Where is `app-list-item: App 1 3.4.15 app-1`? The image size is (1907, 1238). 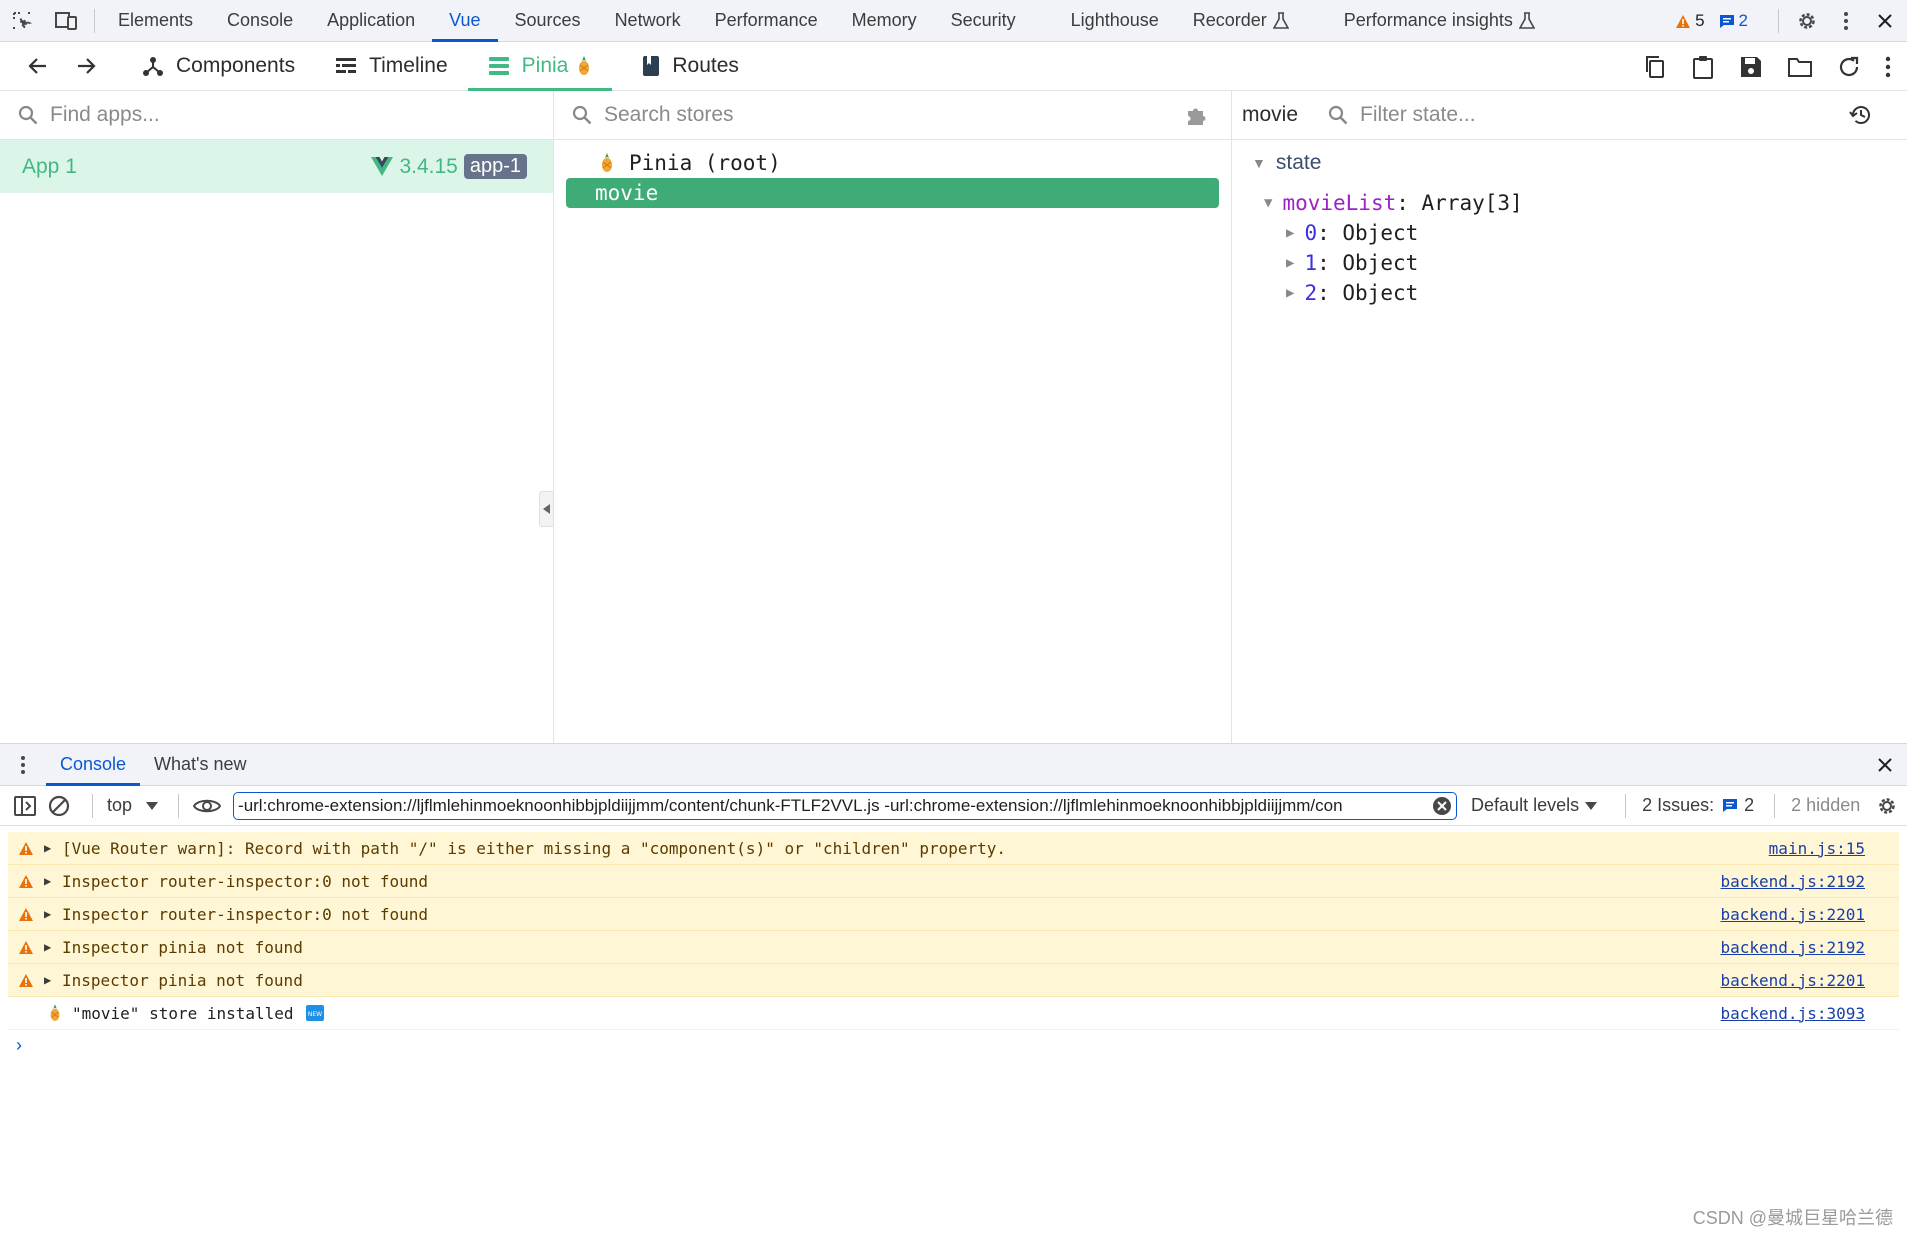
app-list-item: App 1 3.4.15 app-1 is located at coordinates (276, 166).